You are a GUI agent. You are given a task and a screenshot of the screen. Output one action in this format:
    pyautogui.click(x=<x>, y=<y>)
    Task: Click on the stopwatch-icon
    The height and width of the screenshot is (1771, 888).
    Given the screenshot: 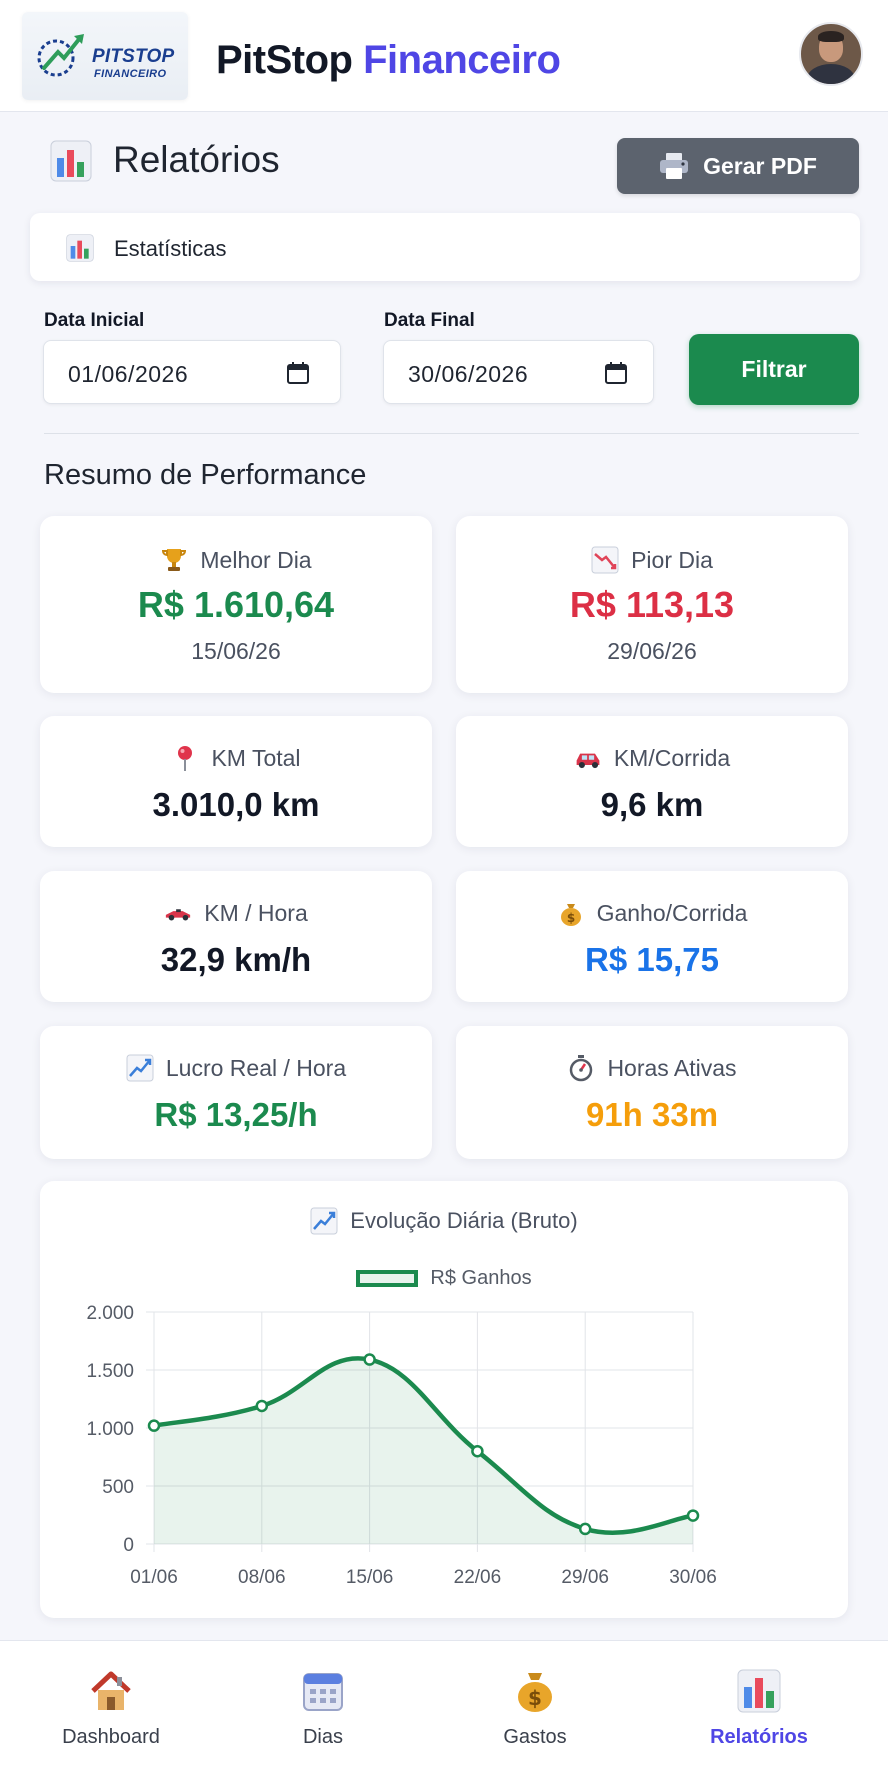 What is the action you would take?
    pyautogui.click(x=581, y=1068)
    